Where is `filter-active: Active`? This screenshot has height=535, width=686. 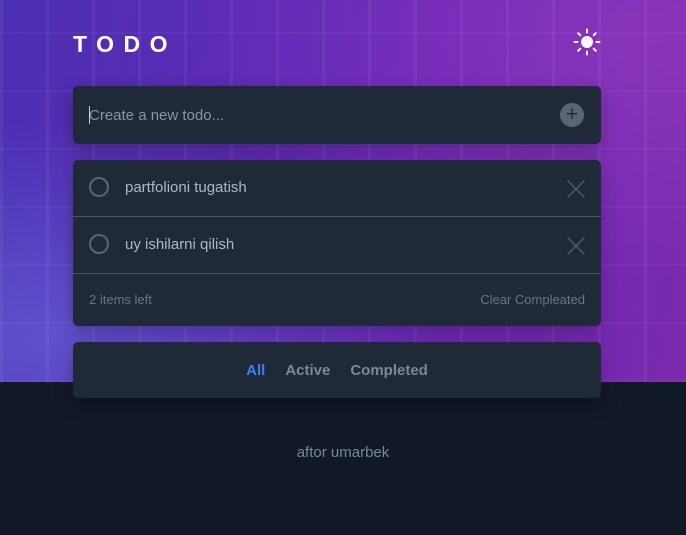
filter-active: Active is located at coordinates (307, 370).